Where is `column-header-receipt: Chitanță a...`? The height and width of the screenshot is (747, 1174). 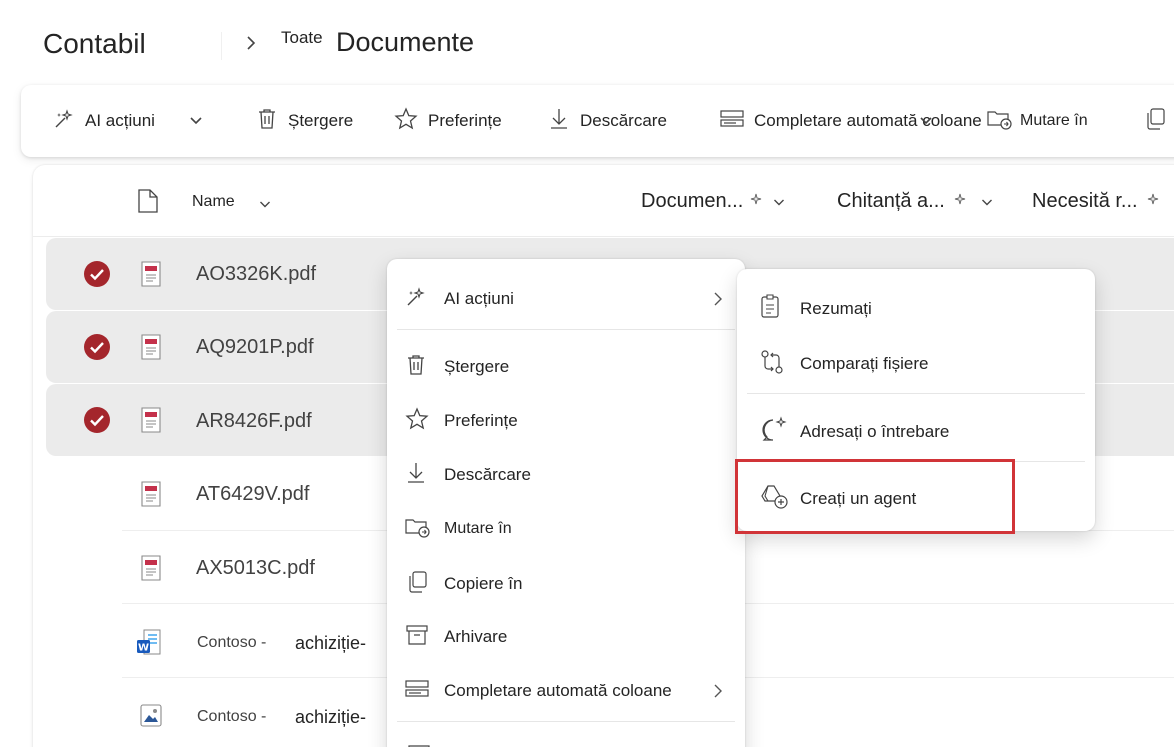 column-header-receipt: Chitanță a... is located at coordinates (915, 201).